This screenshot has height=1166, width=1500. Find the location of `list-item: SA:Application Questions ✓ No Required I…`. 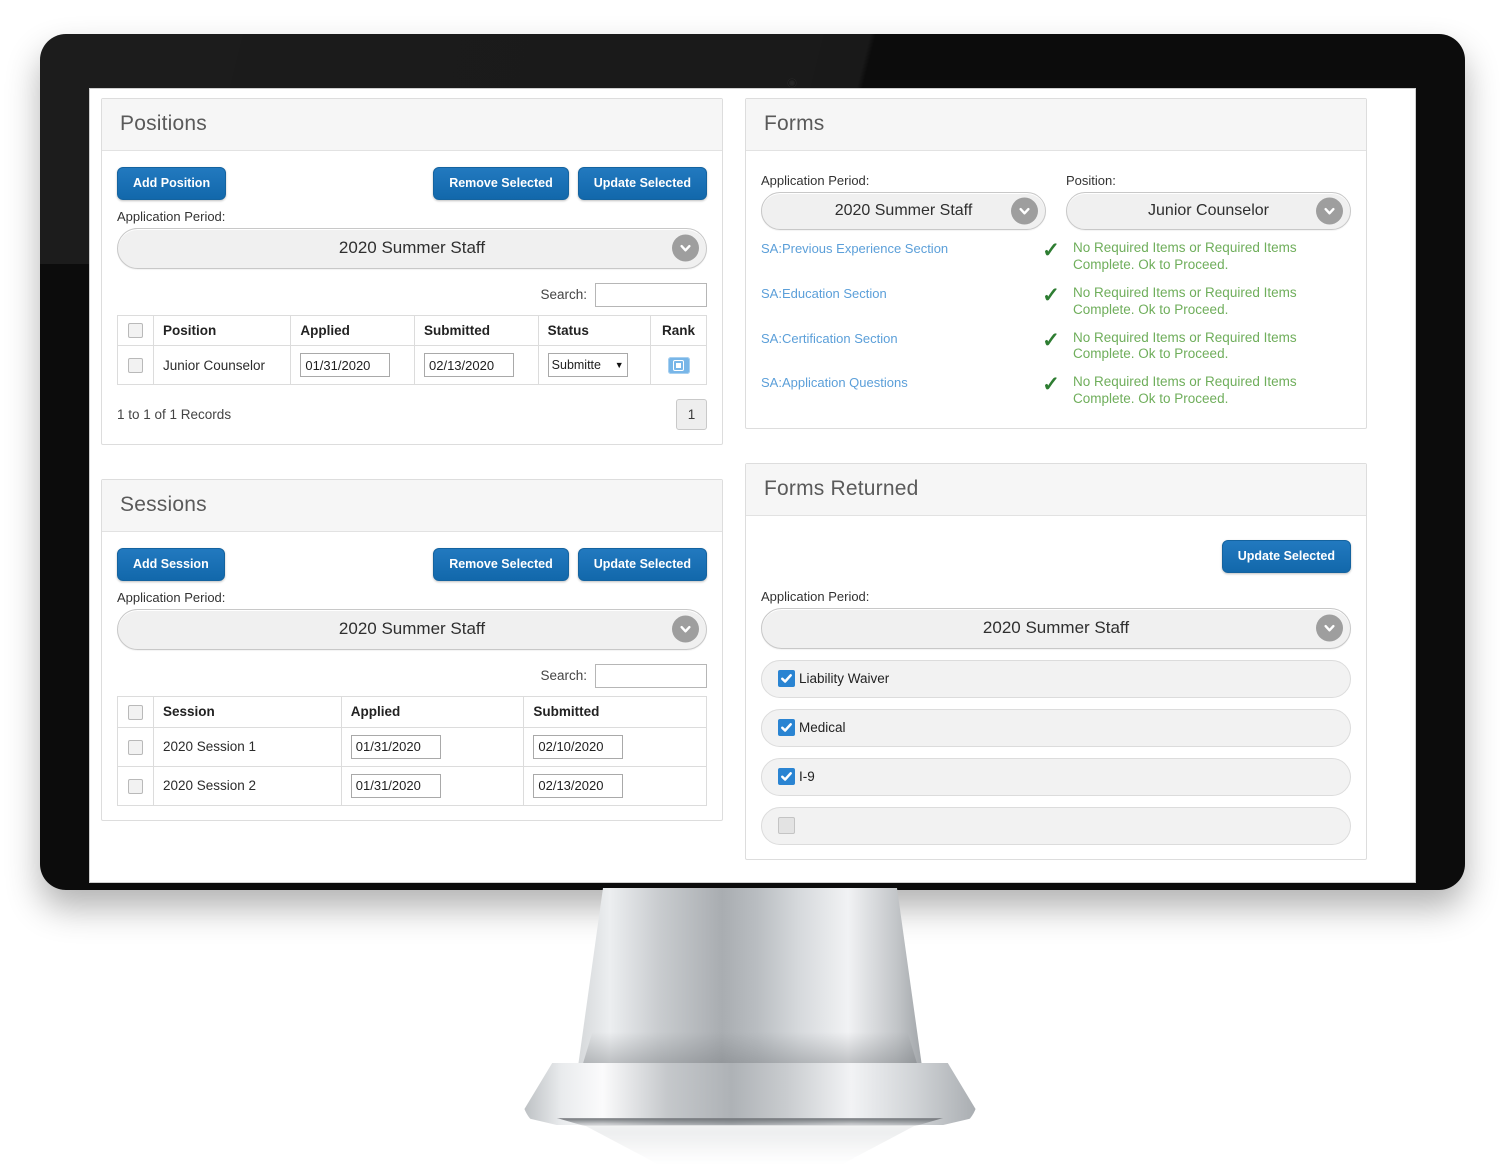

list-item: SA:Application Questions ✓ No Required I… is located at coordinates (1056, 391).